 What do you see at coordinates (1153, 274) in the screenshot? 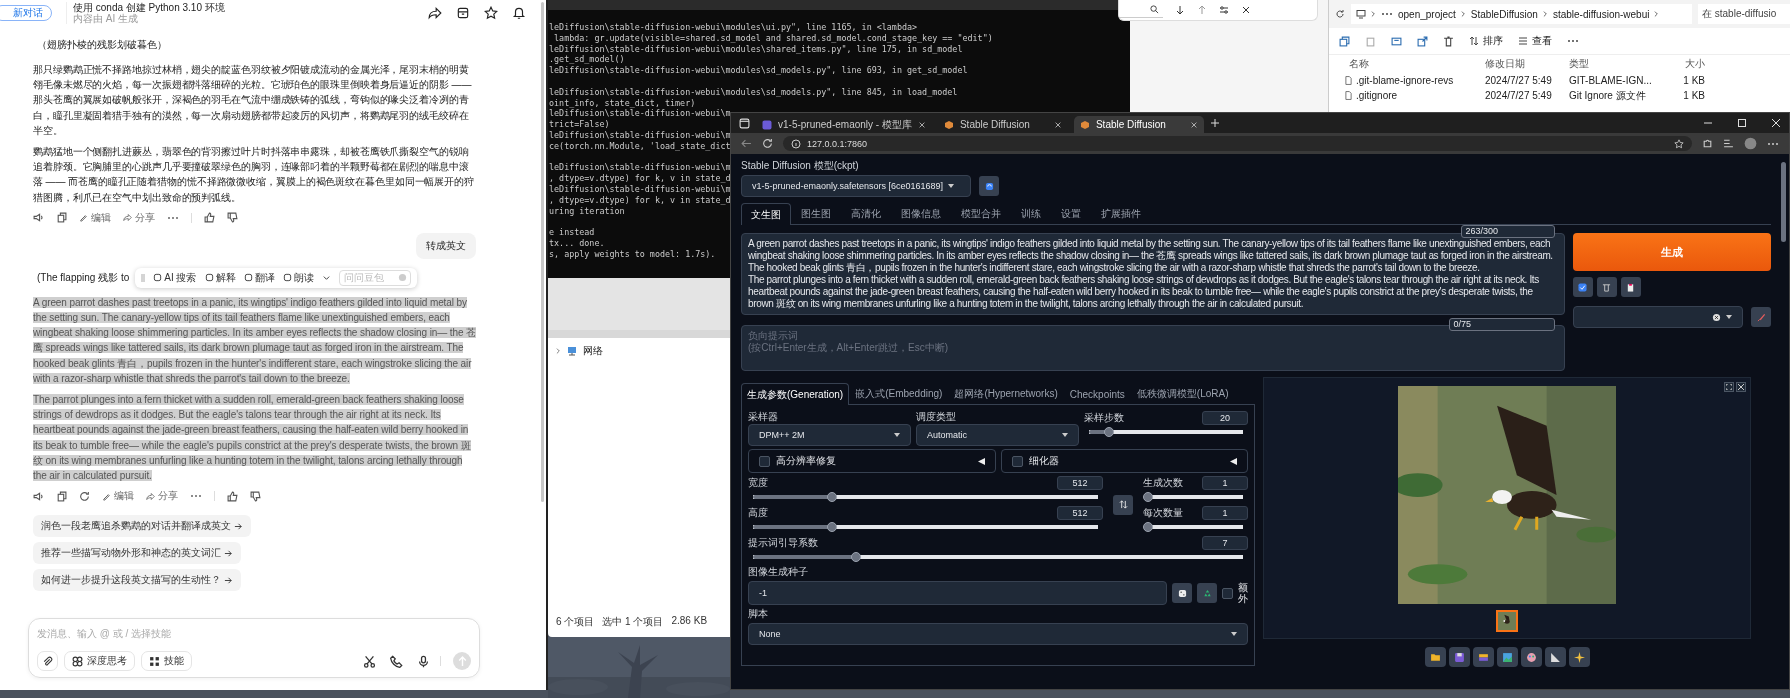
I see `prompt-field: A green parrot dashes past treetops in a panic, its wingtips' indigo feathers gilded into liquid metal by the setting sun. The canary-yellow tips of its tail feathers flame like unextinguished embers, each wingbeat shaking loose shimmering particles. In its amber eyes reflects the shadow closing in— the 苍鹰 spreads wings like tattered sails, its dark brown plumage taut as forged iron in the airstream. The hooked beak glints 青白，pupils frozen in the hunter's indifferent stare, each wingstroke slicing the air with a razor-sharp whistle that shreds the parrot's tail down to the breeze. The parrot plunges into a fern thicket with a sudden roll, emerald-green back feathers shaking loose strings of dewdrops as it dodges. But the eagle's talons tear through the air right at its neck. Its heartbeat pounds against the jade-green breast feathers, causing the half-eaten wild berry hooked in its beak to tumble free— while the eagle's pupils constrict at the prey's desperate twists, the brown 斑纹 on its wing membranes unfurling like a hunting totem in the twilight, talons arcing lethally through the air in calculated pursuit.` at bounding box center [1153, 274].